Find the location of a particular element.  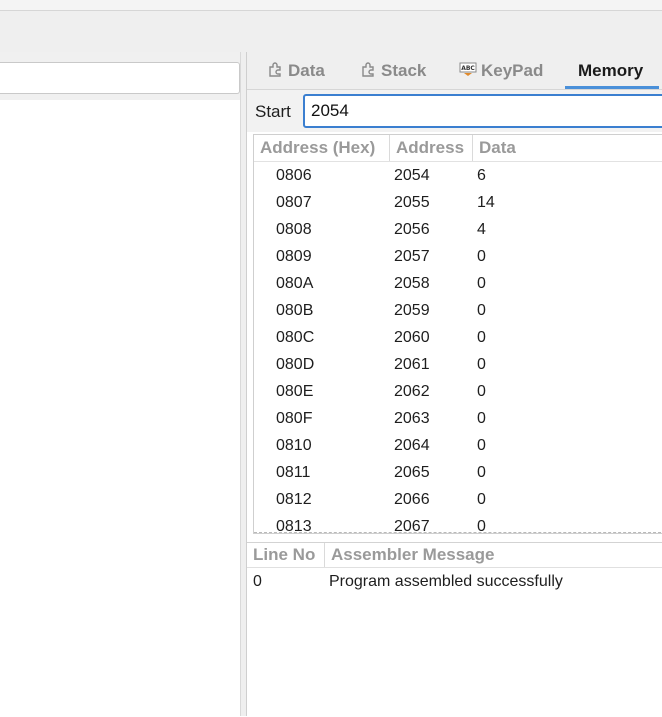

data-cell: 6 is located at coordinates (481, 175).